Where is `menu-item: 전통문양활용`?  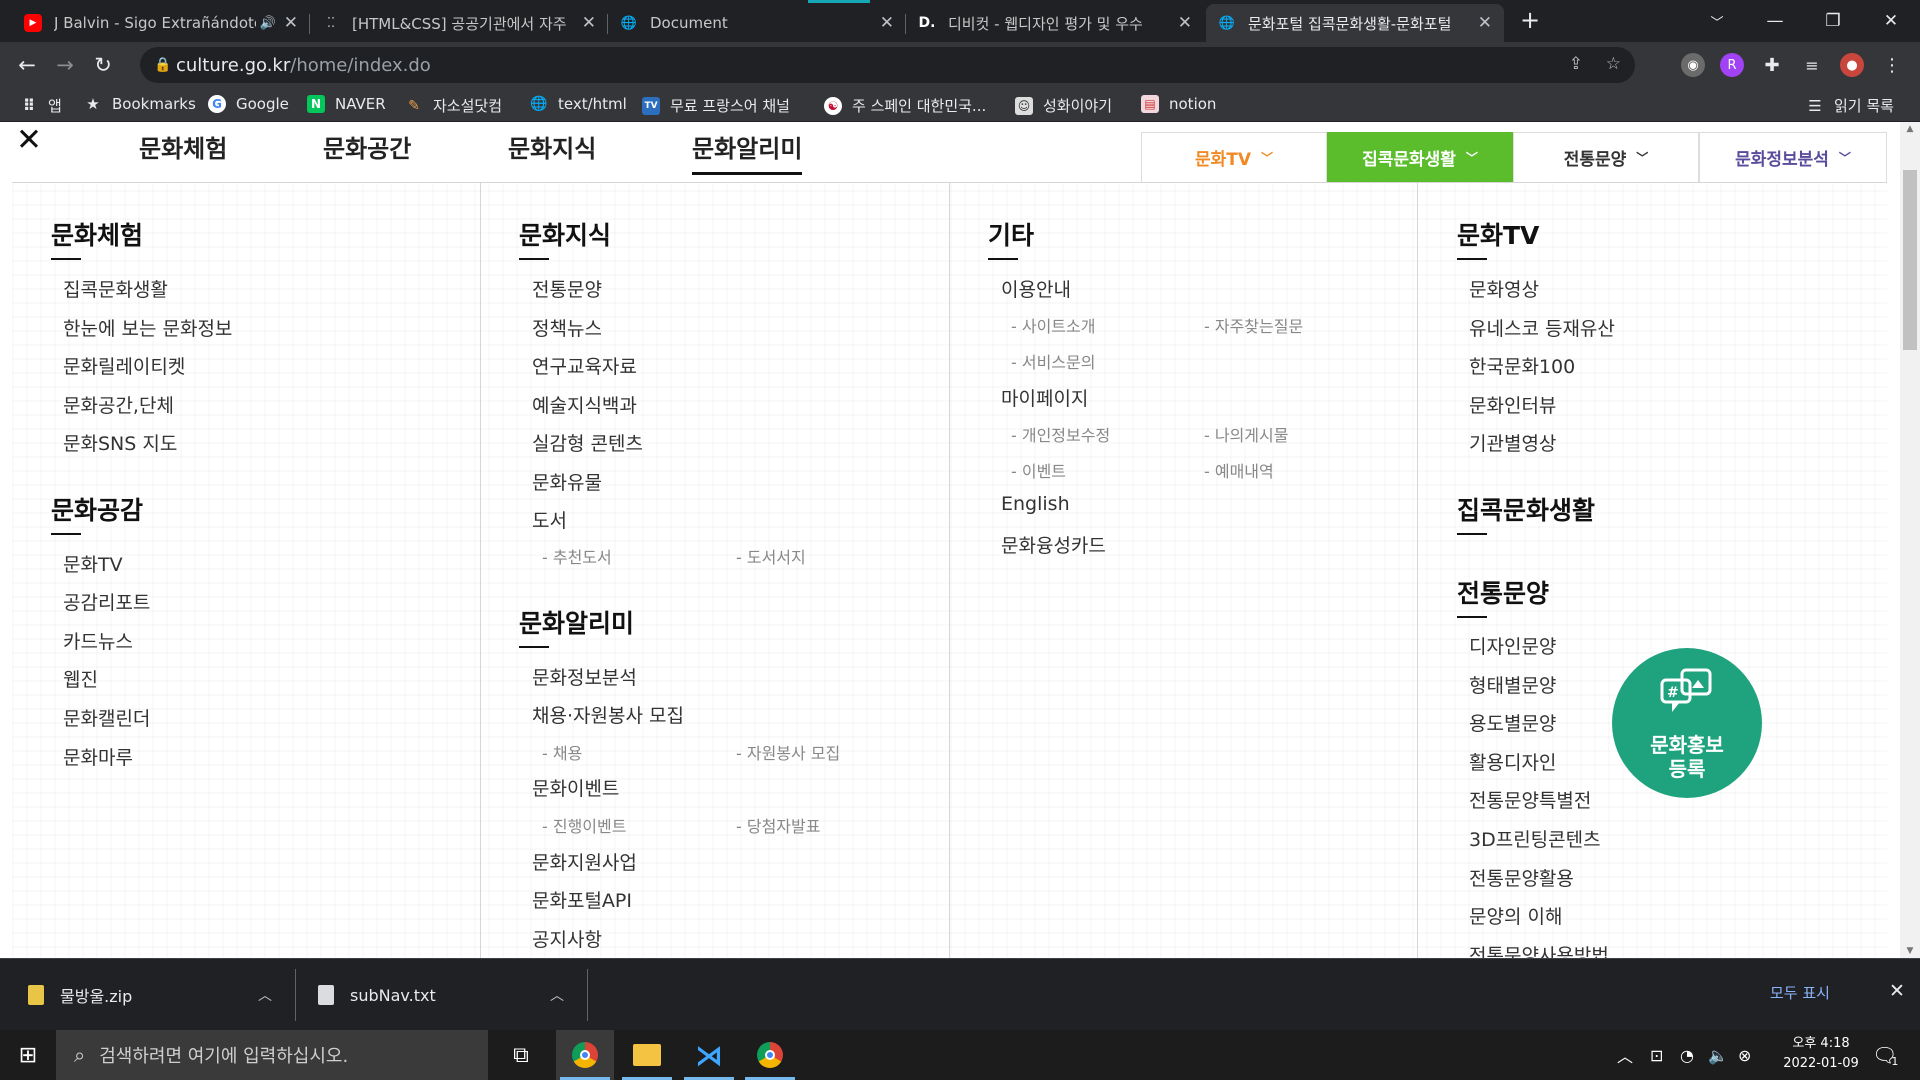
menu-item: 전통문양활용 is located at coordinates (1521, 877).